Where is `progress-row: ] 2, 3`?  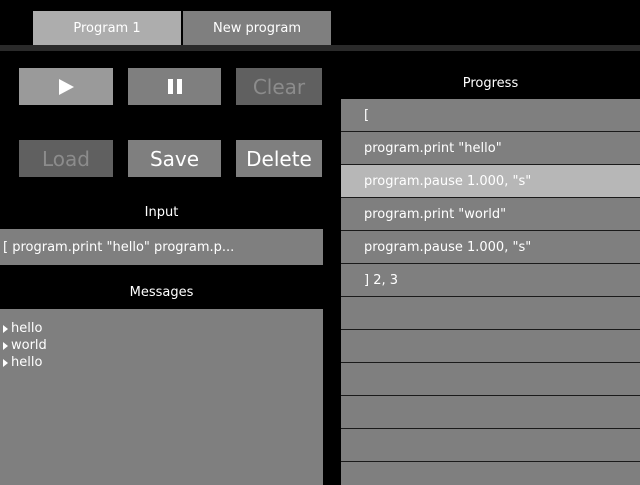 progress-row: ] 2, 3 is located at coordinates (490, 280).